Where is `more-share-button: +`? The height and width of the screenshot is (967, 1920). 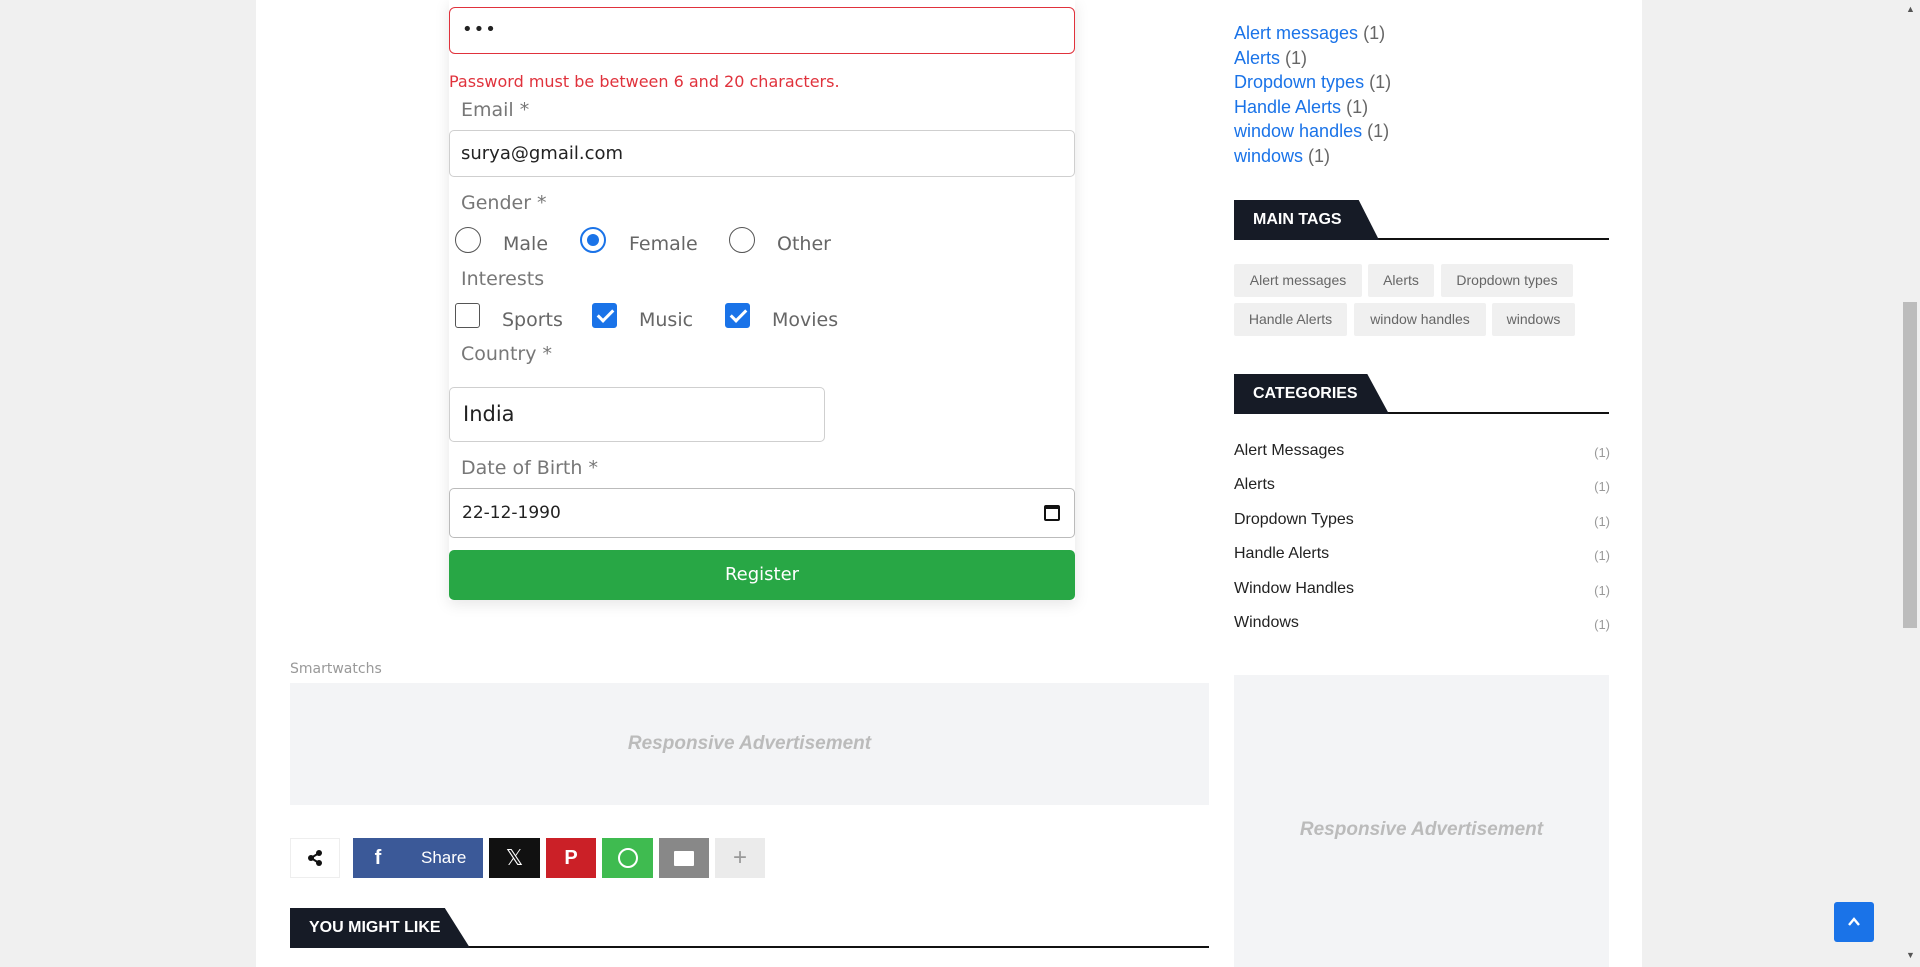 more-share-button: + is located at coordinates (740, 858).